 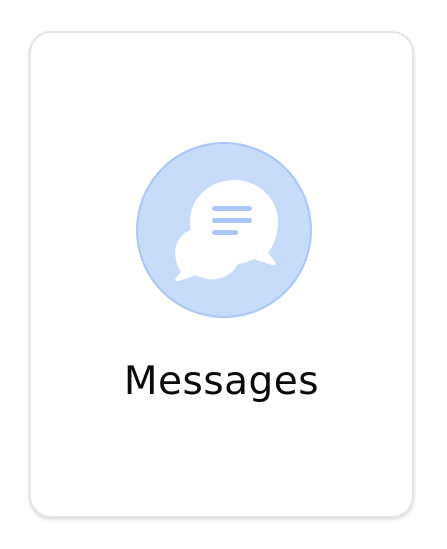 I want to click on chat-bubbles-icon, so click(x=226, y=231).